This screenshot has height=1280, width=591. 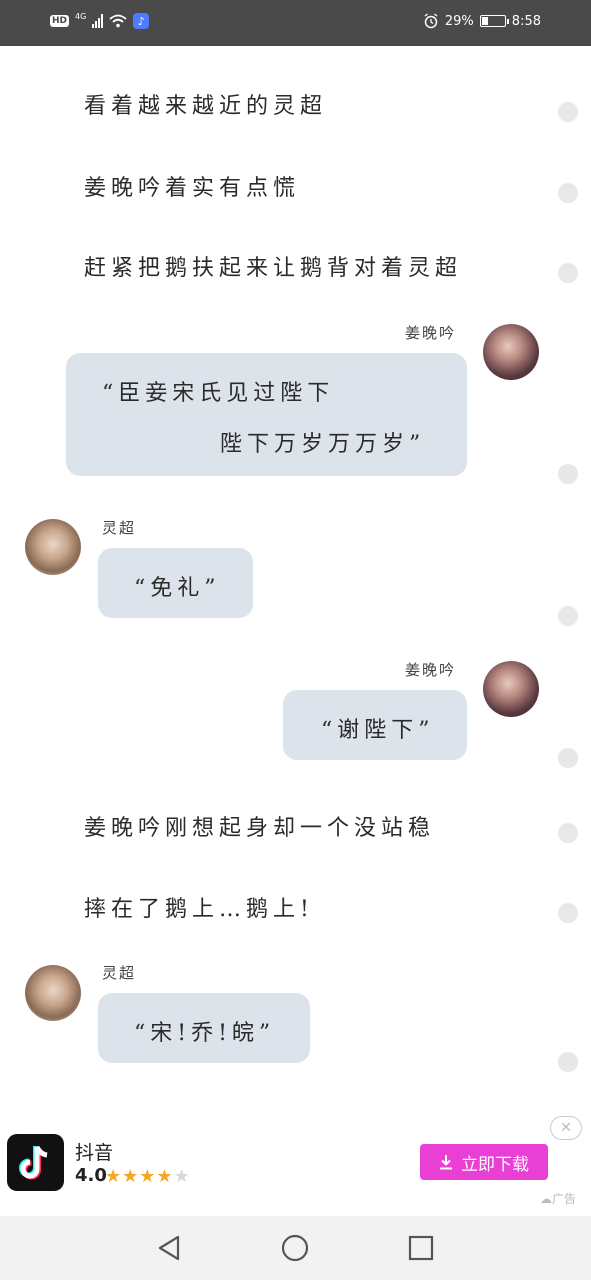 What do you see at coordinates (566, 1128) in the screenshot?
I see `ad-close-button: ✕` at bounding box center [566, 1128].